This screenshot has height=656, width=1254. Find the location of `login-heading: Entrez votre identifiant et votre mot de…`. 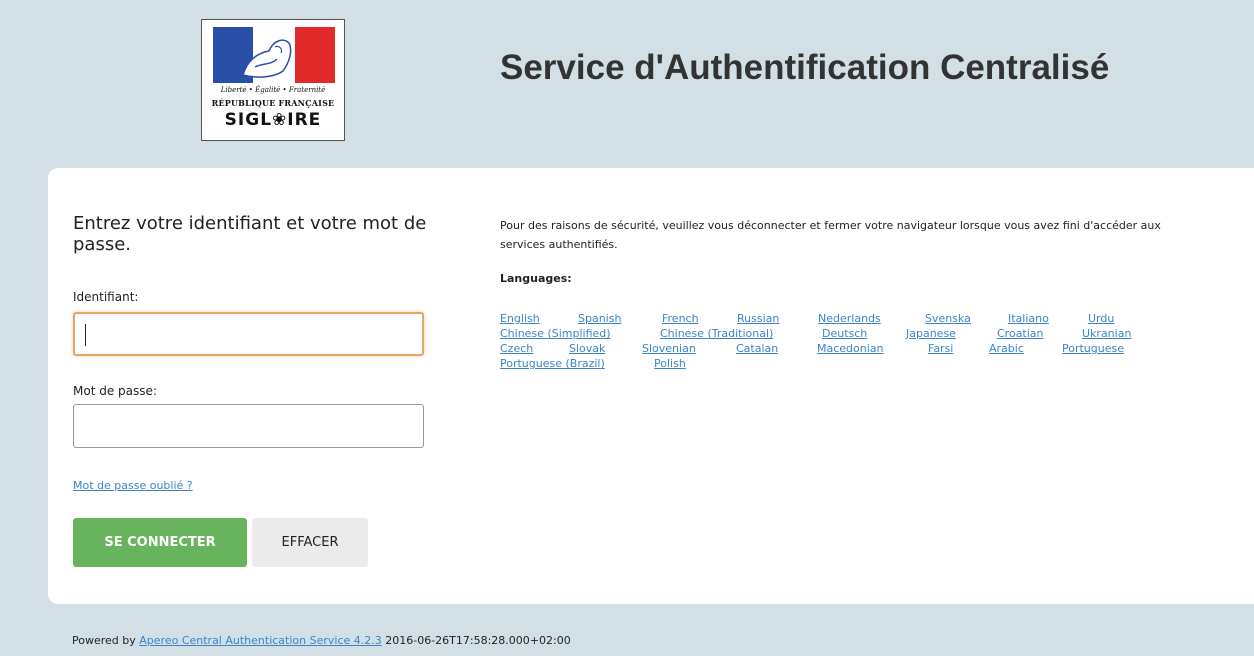

login-heading: Entrez votre identifiant et votre mot de… is located at coordinates (250, 234).